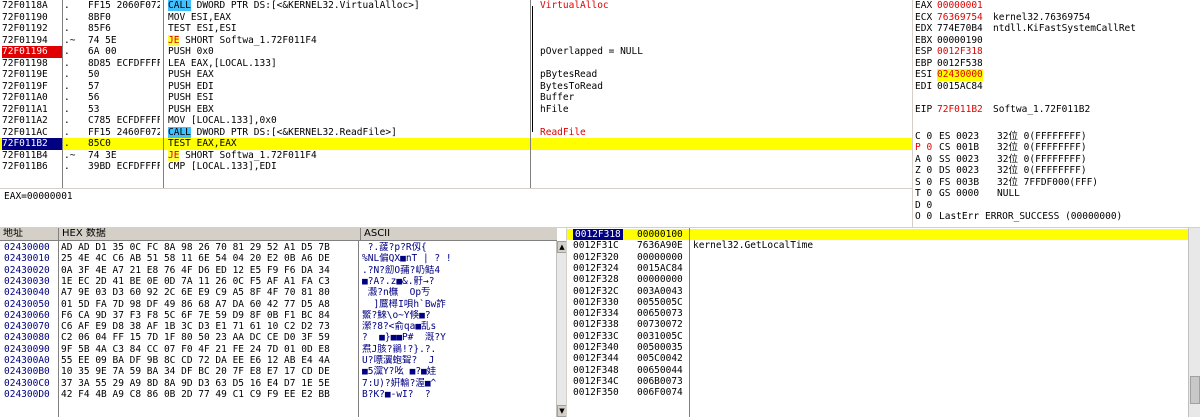  I want to click on dump-address: 02430040, so click(27, 292).